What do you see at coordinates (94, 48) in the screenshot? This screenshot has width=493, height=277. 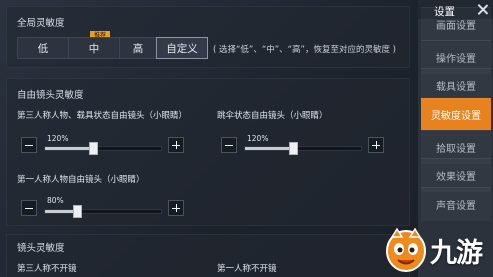 I see `preset-medium-button: 中` at bounding box center [94, 48].